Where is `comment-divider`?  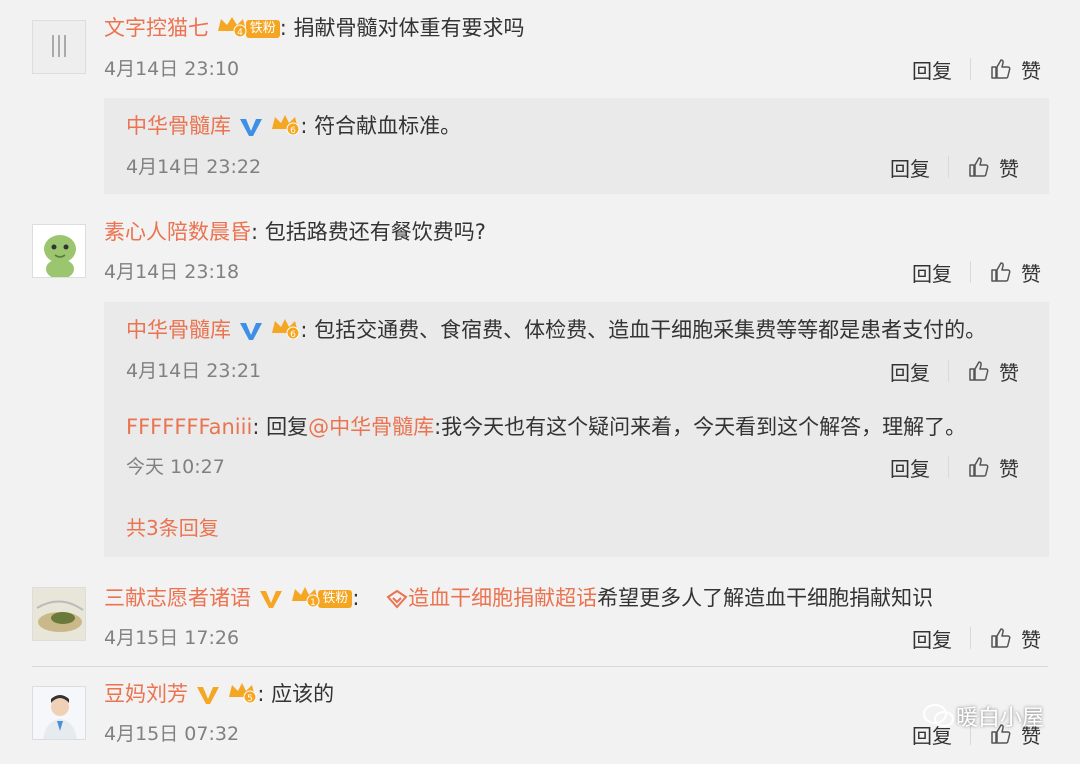
comment-divider is located at coordinates (540, 666).